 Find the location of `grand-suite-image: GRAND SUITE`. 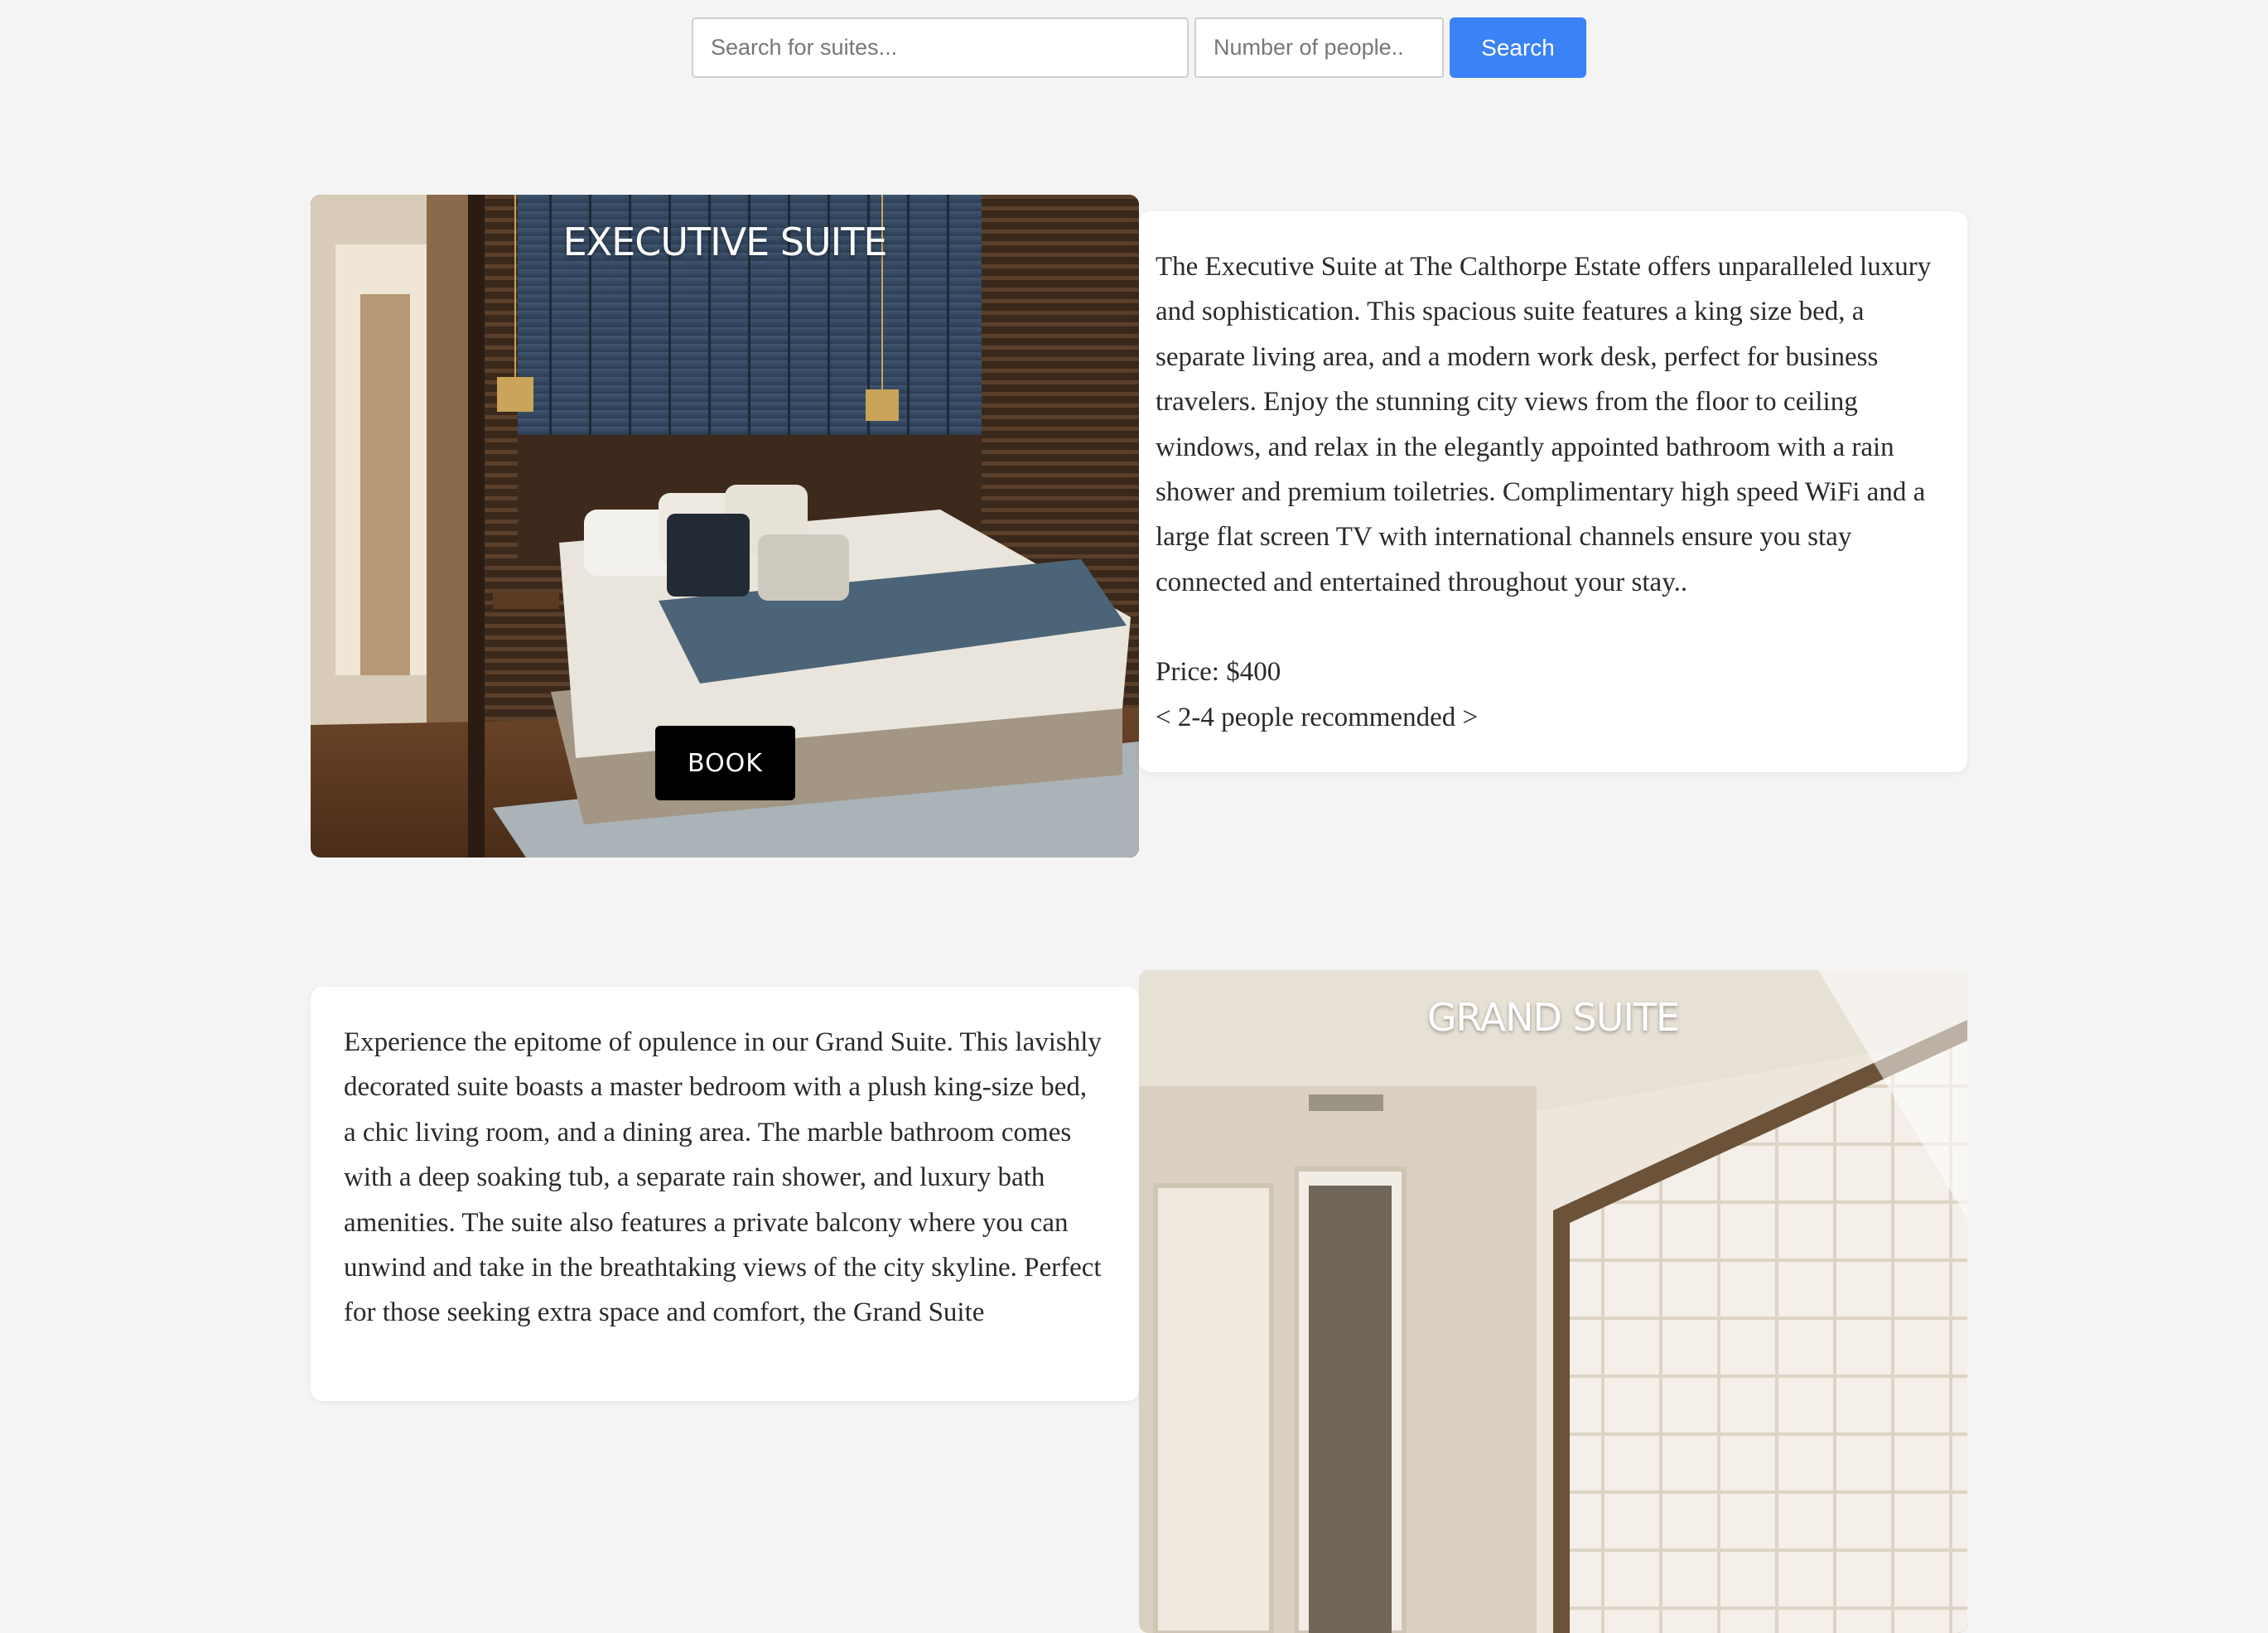

grand-suite-image: GRAND SUITE is located at coordinates (1553, 1301).